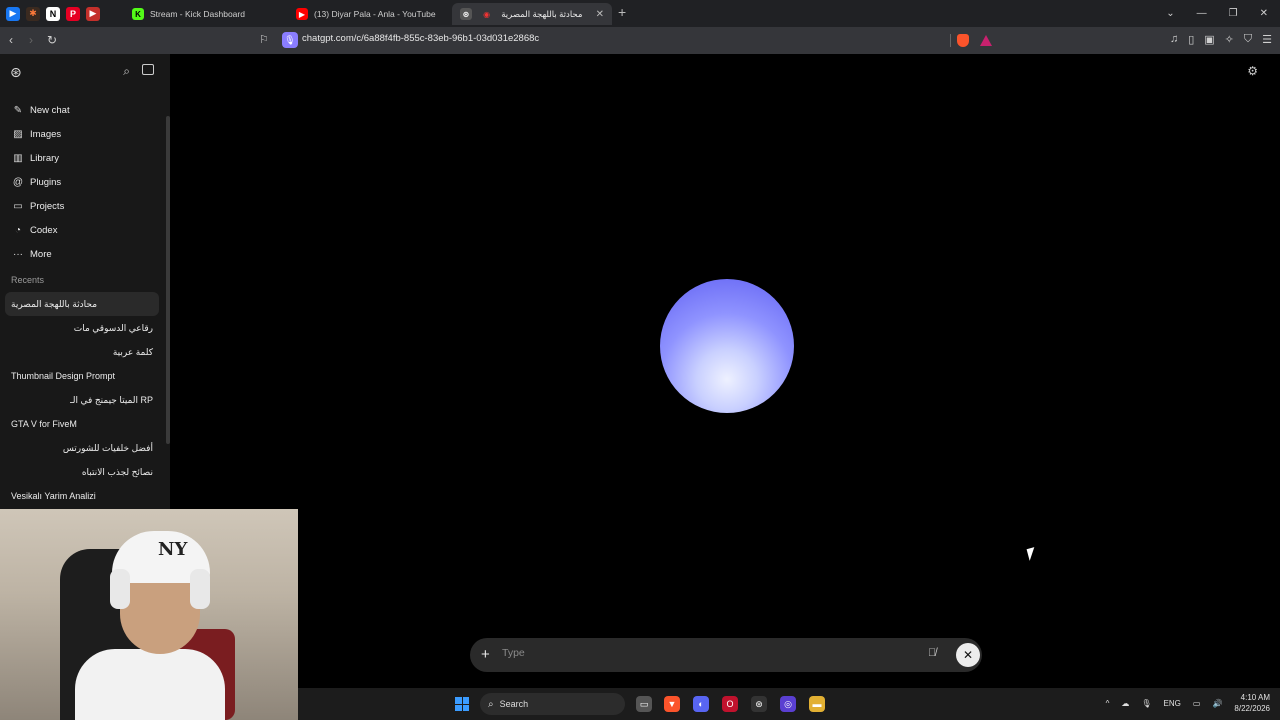 The height and width of the screenshot is (720, 1280). Describe the element at coordinates (963, 40) in the screenshot. I see `brave-shields-icon` at that location.